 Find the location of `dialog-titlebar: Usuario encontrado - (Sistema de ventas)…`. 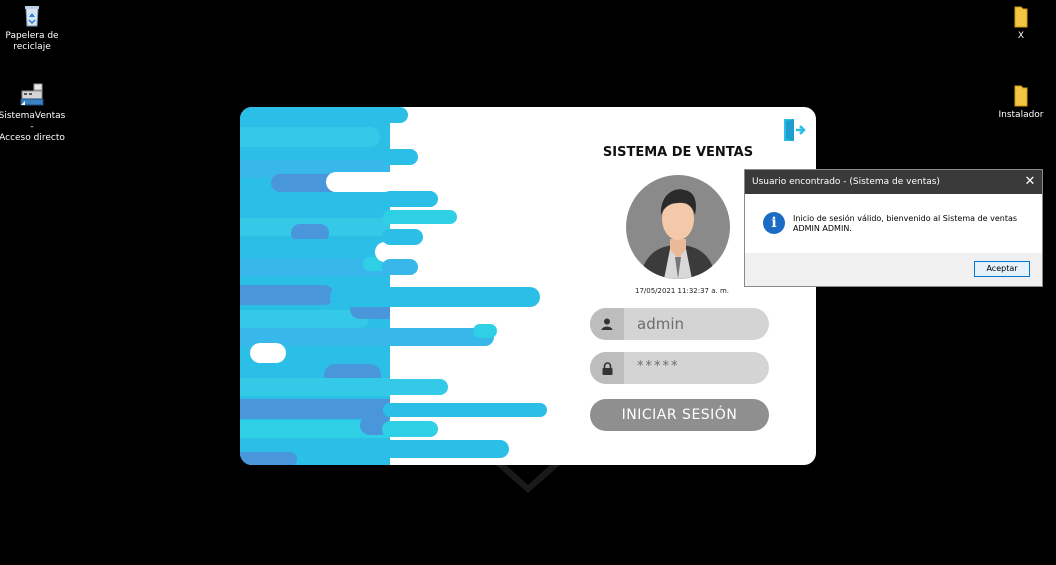

dialog-titlebar: Usuario encontrado - (Sistema de ventas)… is located at coordinates (893, 182).